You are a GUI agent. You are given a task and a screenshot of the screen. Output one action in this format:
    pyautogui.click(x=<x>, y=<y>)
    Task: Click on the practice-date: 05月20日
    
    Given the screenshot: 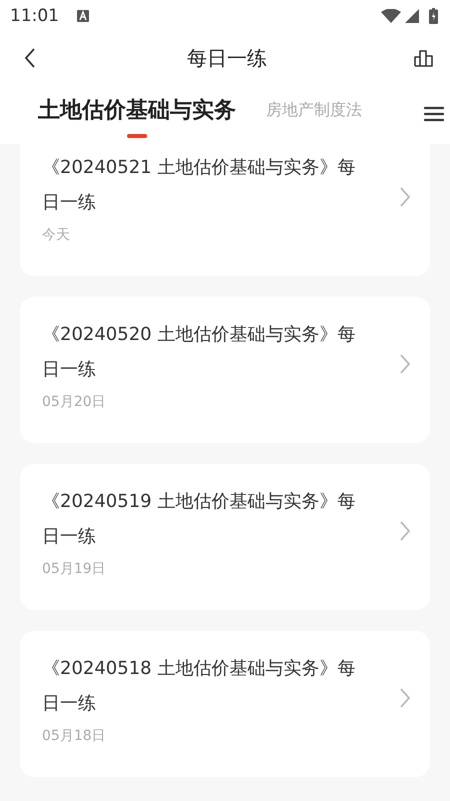 What is the action you would take?
    pyautogui.click(x=74, y=402)
    